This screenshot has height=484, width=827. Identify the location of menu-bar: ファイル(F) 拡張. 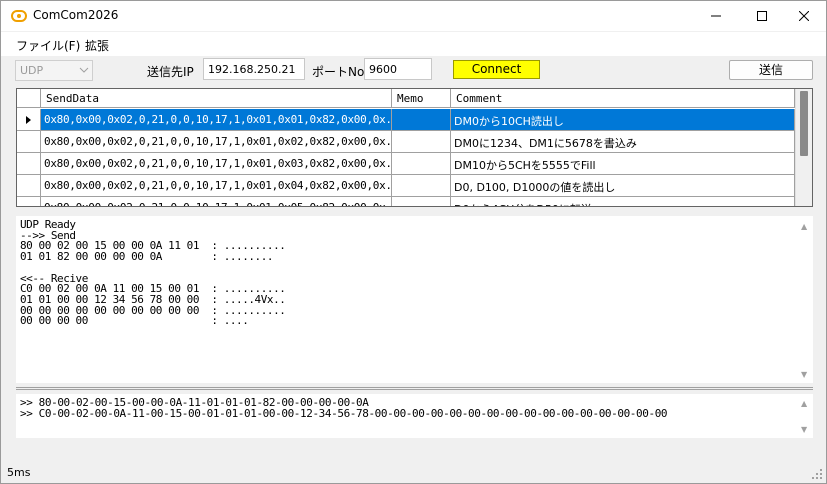
(413, 44).